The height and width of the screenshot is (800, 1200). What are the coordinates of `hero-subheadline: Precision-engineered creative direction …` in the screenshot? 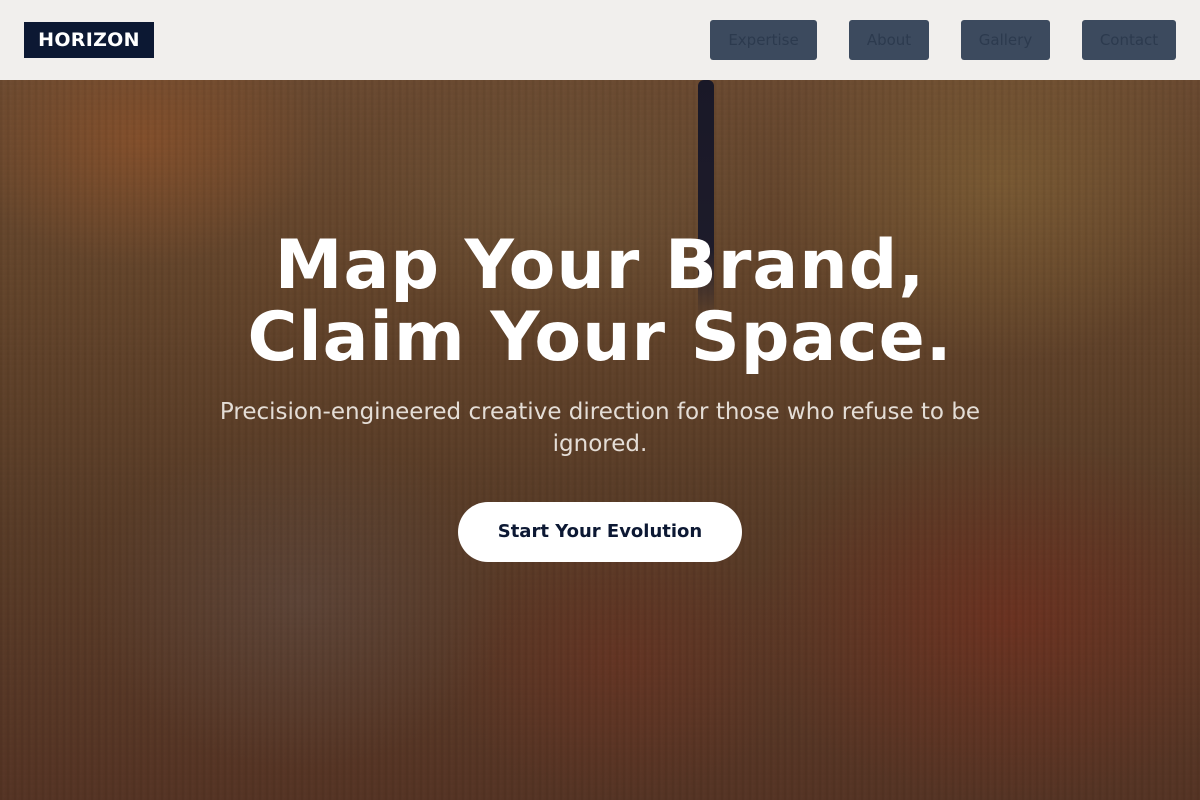 It's located at (600, 428).